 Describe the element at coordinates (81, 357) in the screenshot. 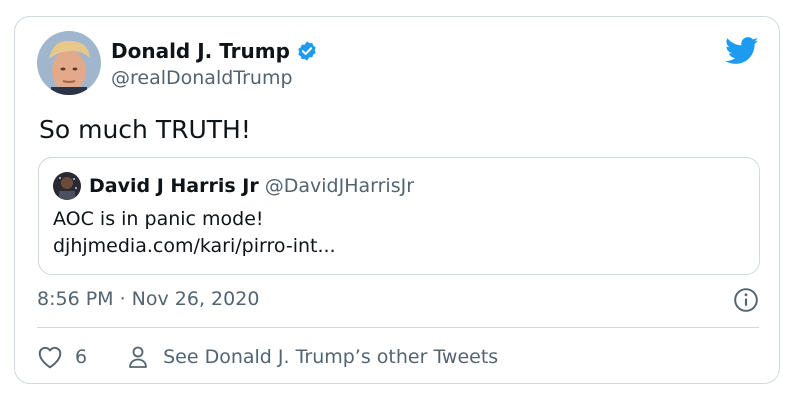

I see `like-count: 6` at that location.